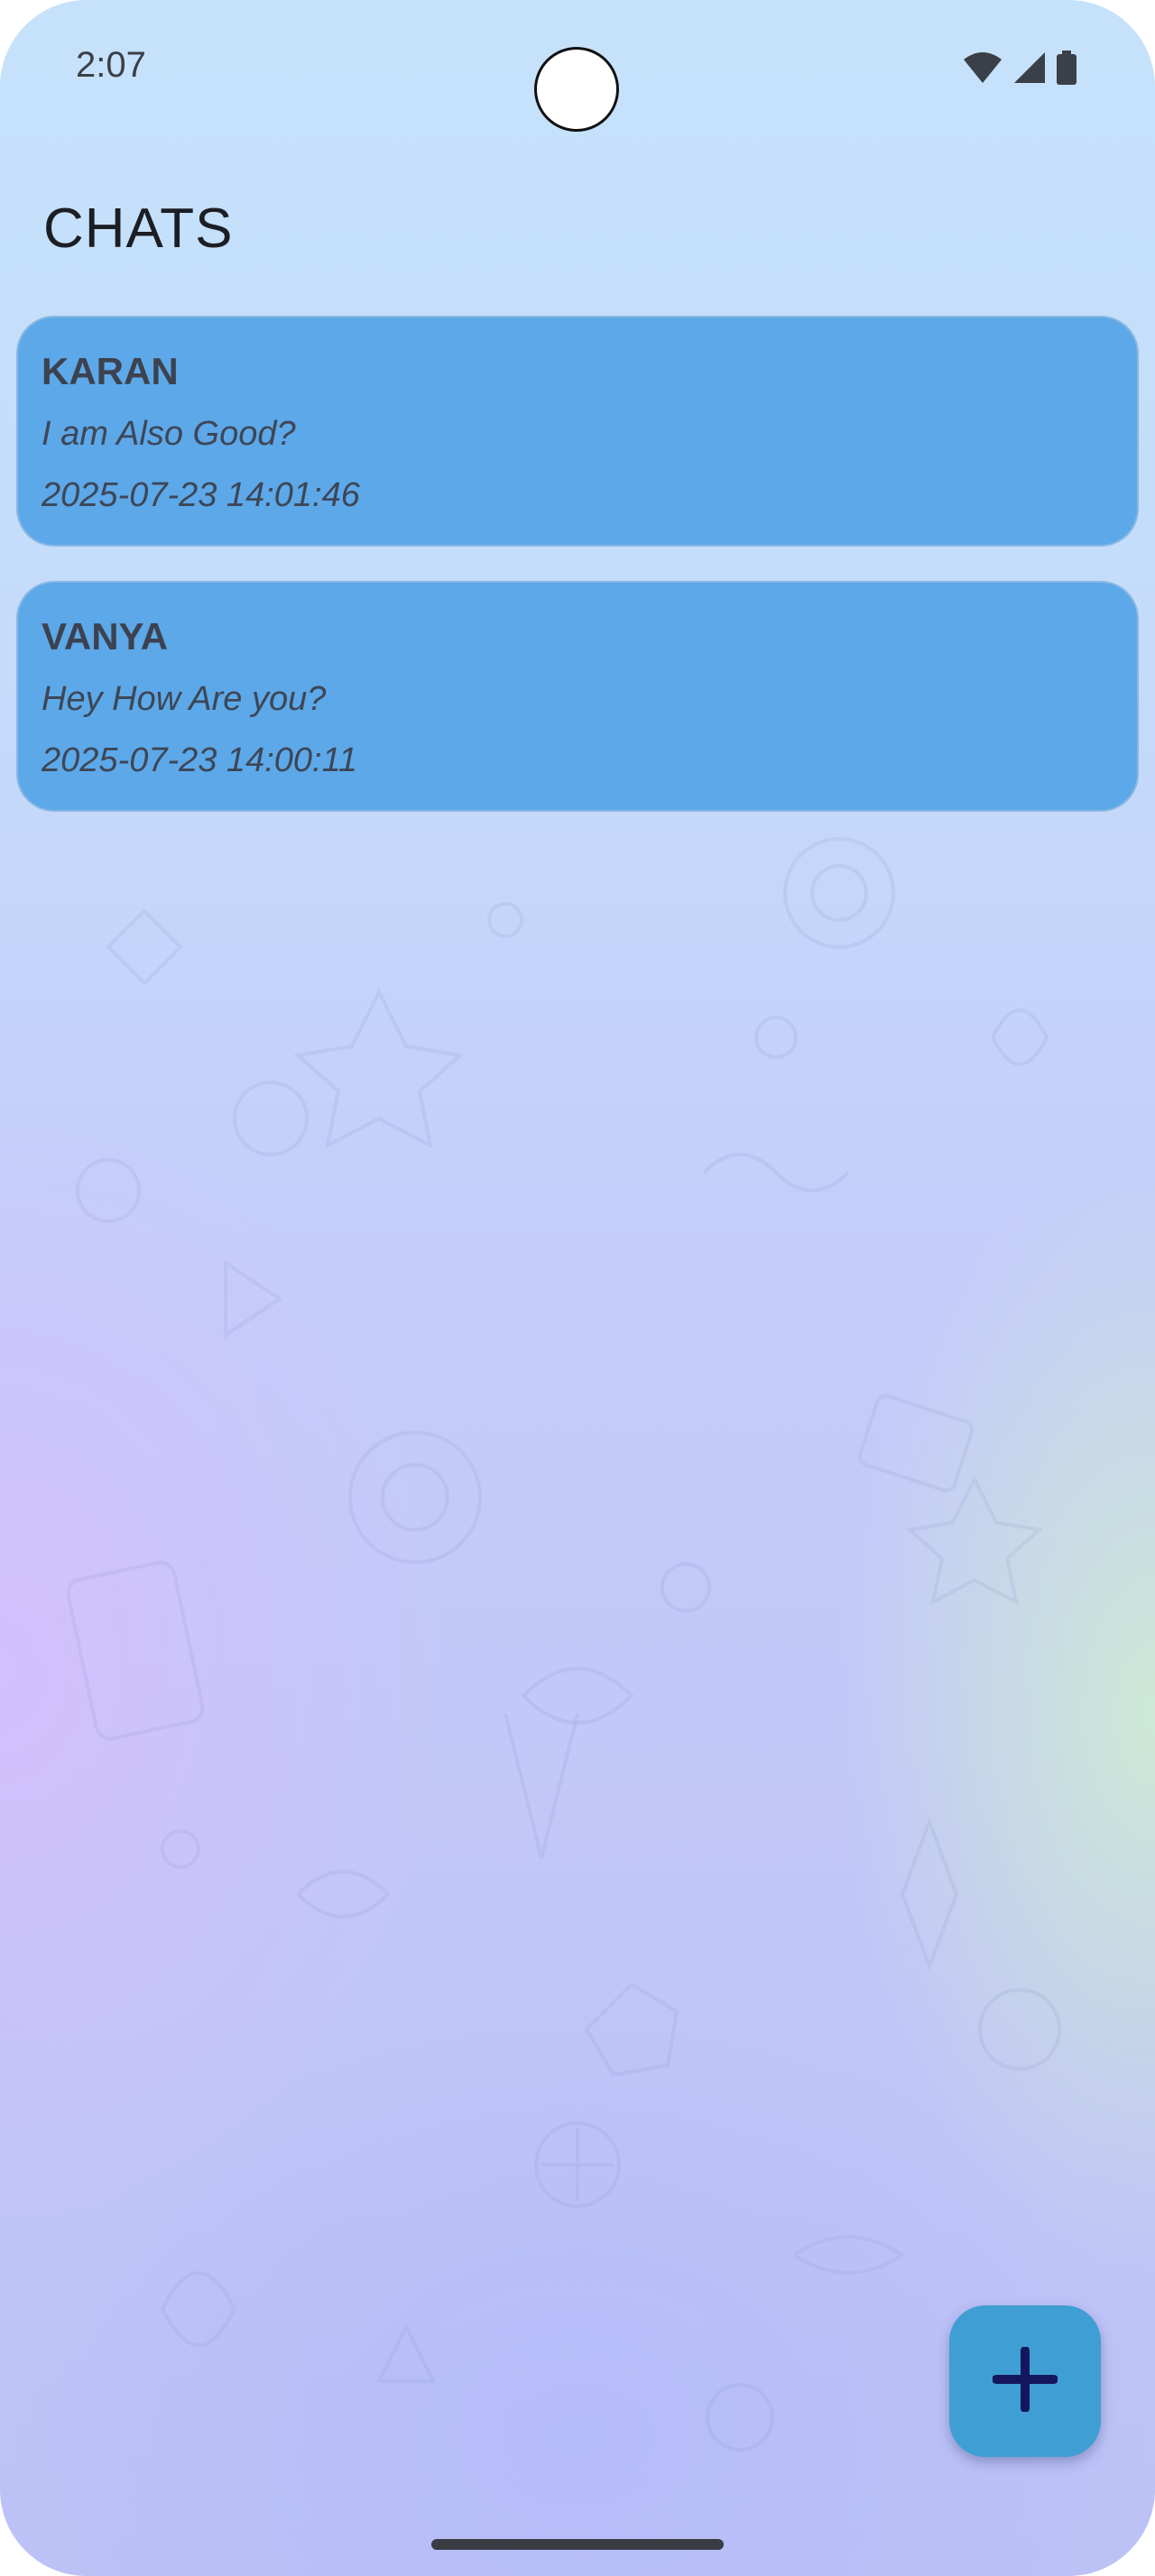 The height and width of the screenshot is (2576, 1155). What do you see at coordinates (577, 2545) in the screenshot?
I see `home-indicator` at bounding box center [577, 2545].